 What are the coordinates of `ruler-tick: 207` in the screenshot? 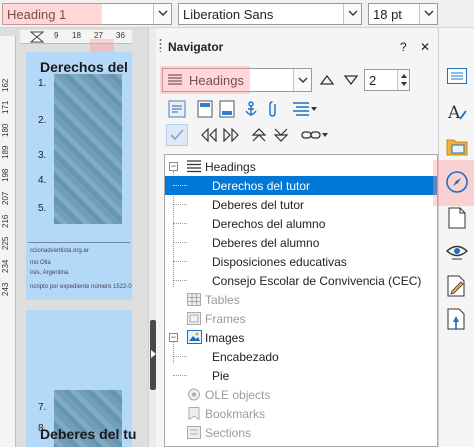 It's located at (5, 198).